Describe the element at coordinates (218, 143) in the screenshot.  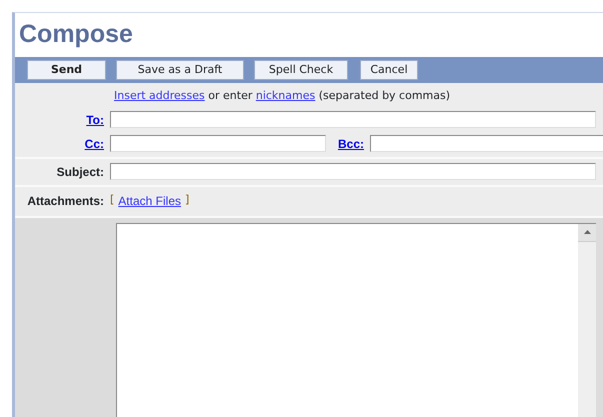
I see `cc-field` at that location.